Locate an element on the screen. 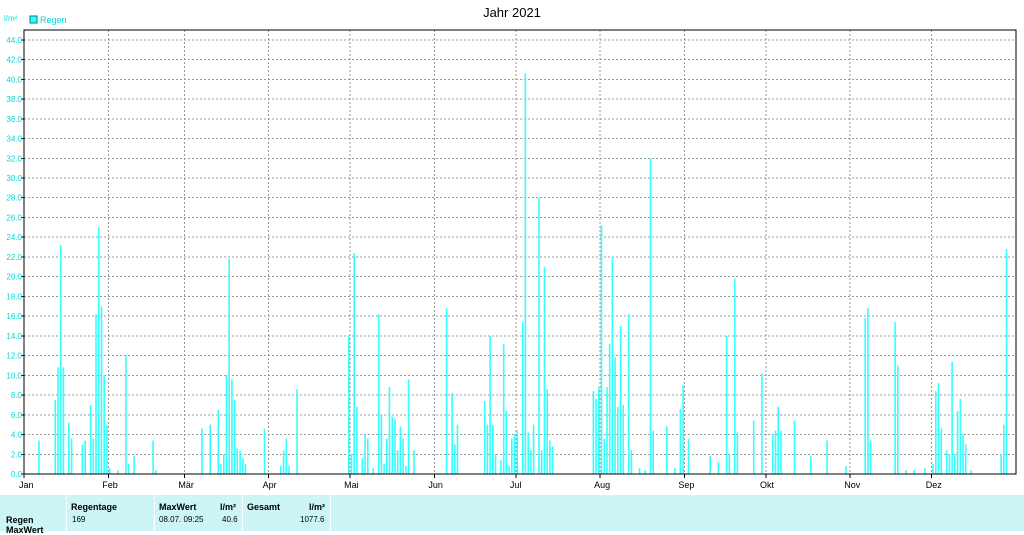 The height and width of the screenshot is (535, 1024). month-label: Apr is located at coordinates (270, 485).